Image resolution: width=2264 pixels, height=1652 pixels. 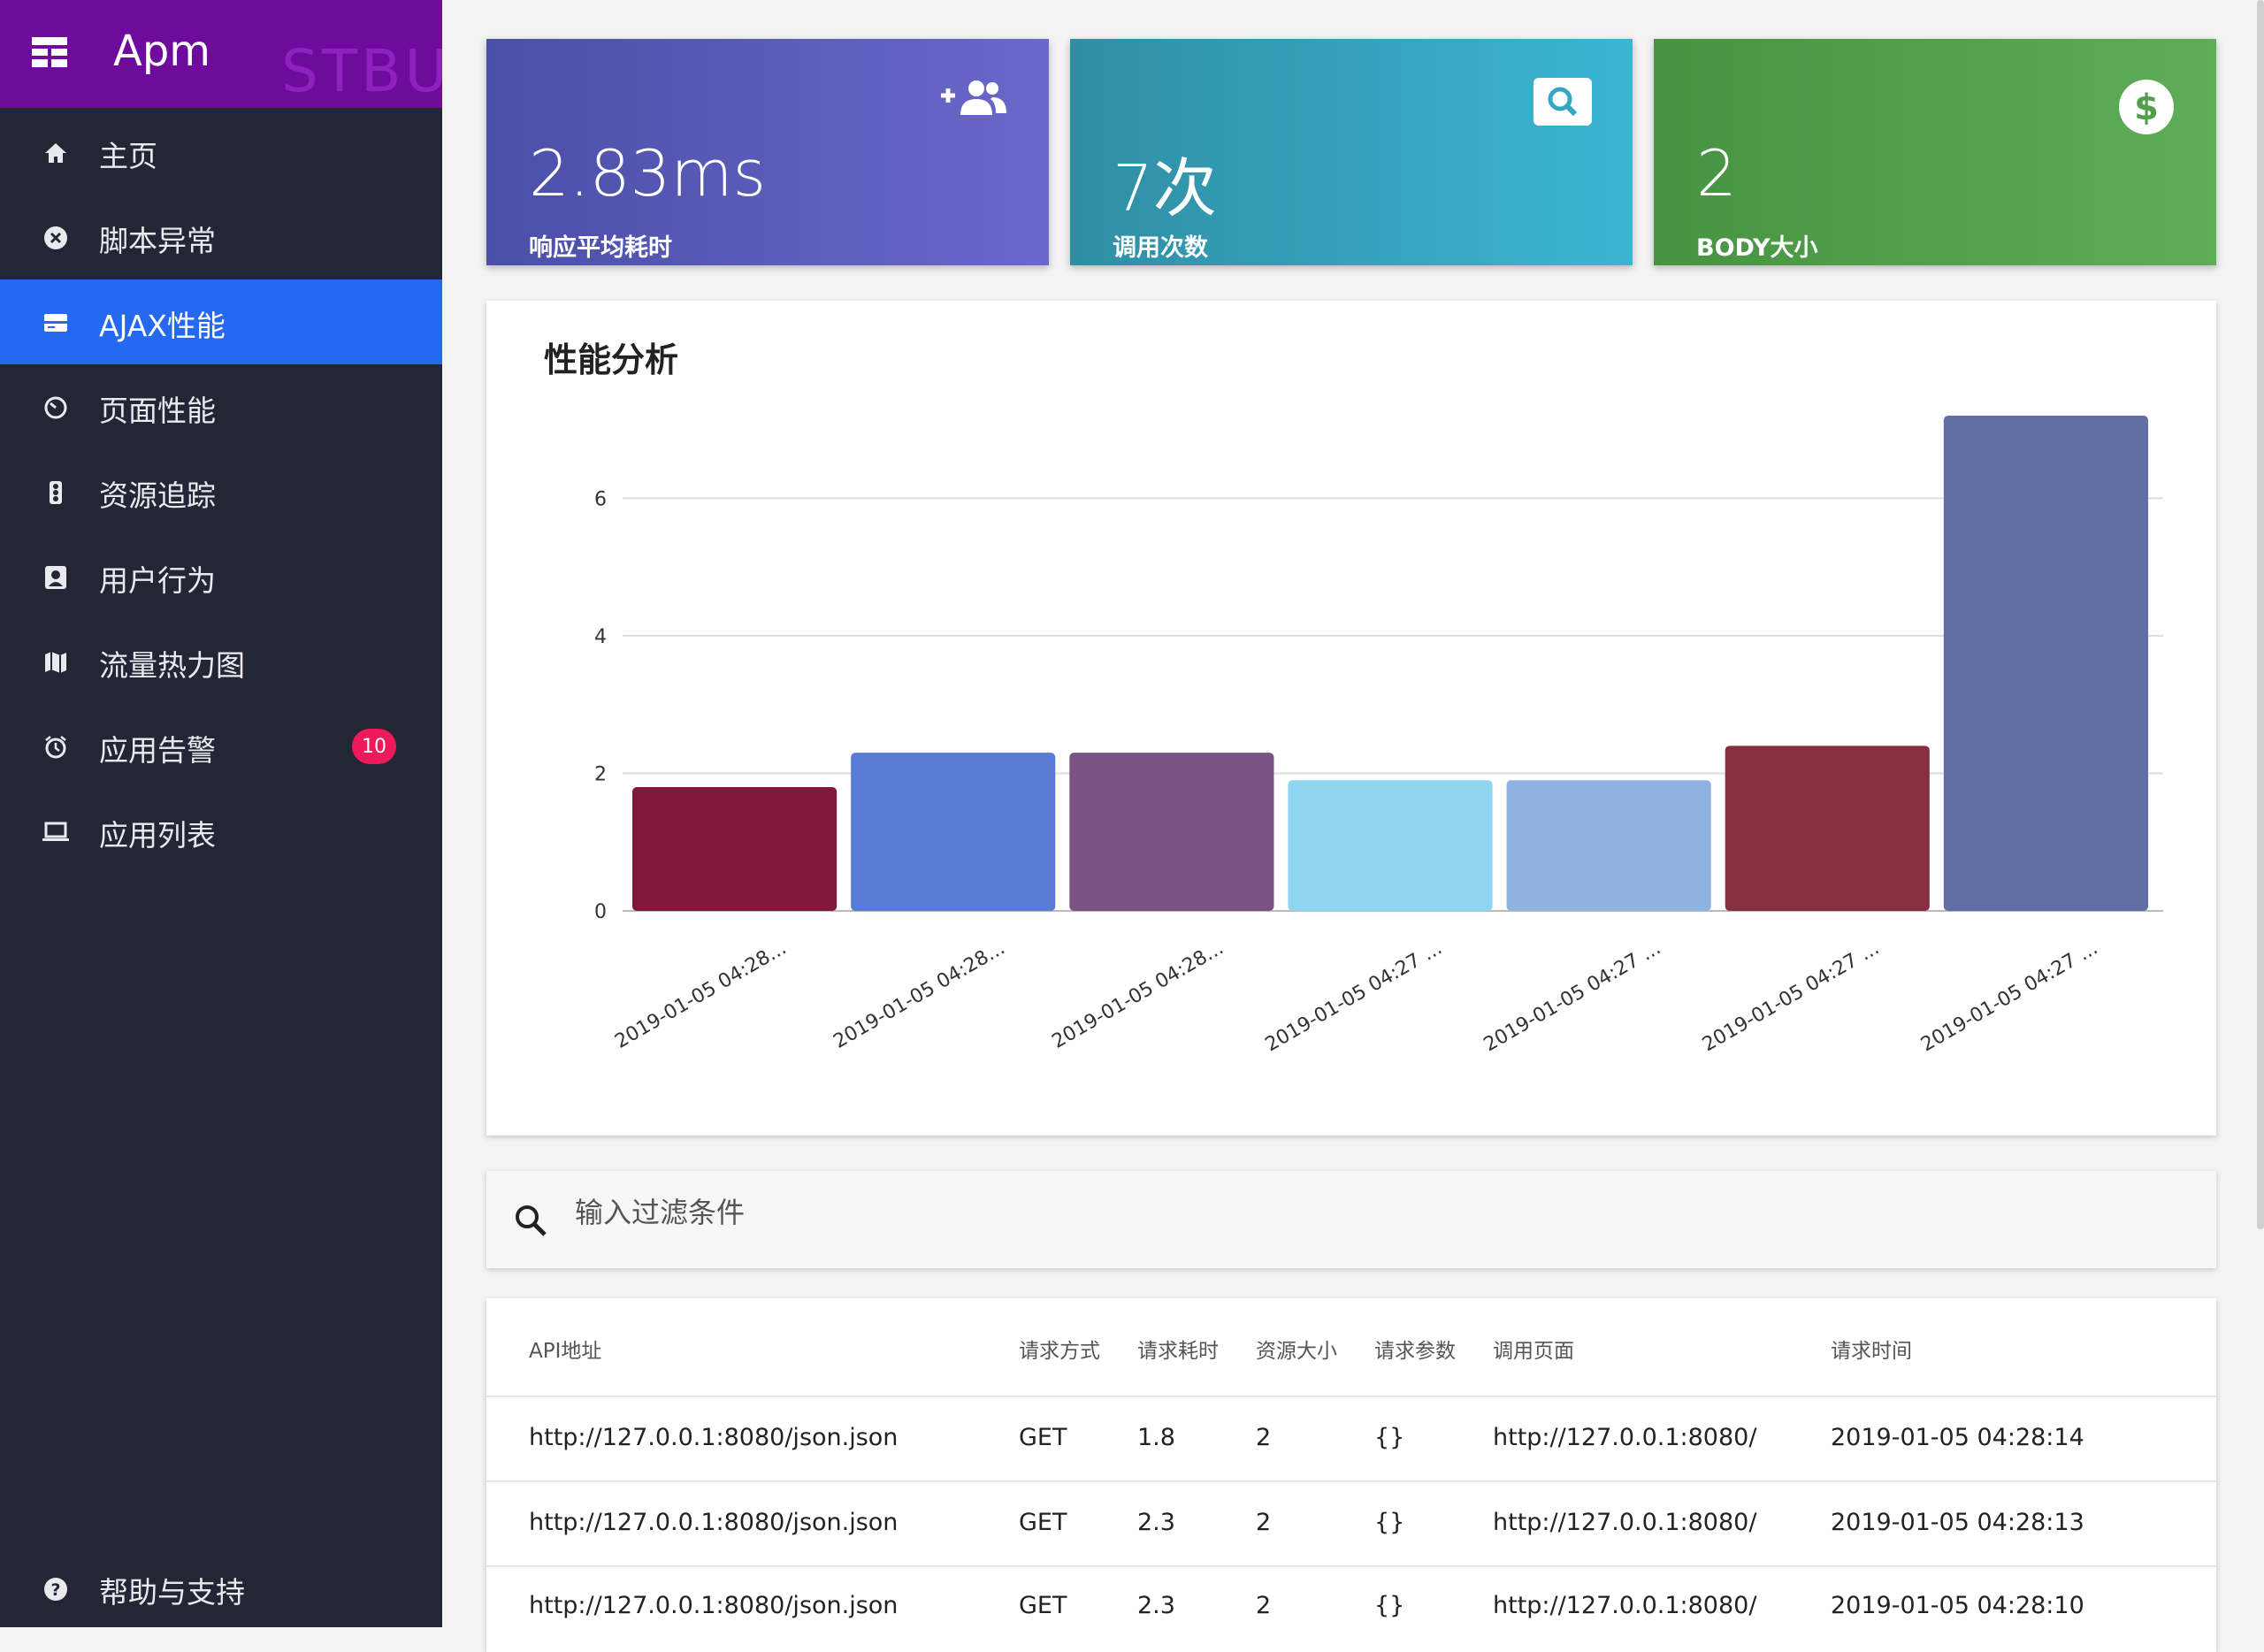 I want to click on brand-header: Apm STBUI, so click(x=221, y=54).